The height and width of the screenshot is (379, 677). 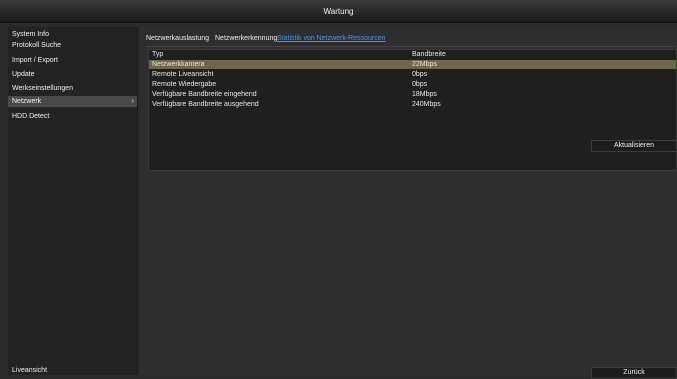 What do you see at coordinates (178, 64) in the screenshot?
I see `cell-typ: Netzwerkkamera` at bounding box center [178, 64].